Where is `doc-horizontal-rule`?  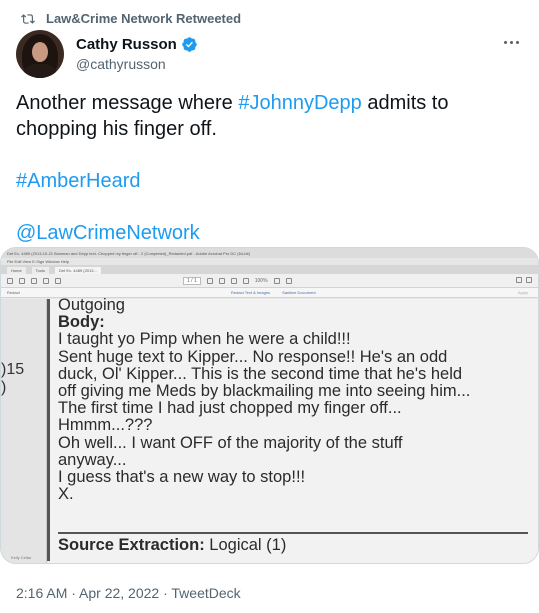 doc-horizontal-rule is located at coordinates (293, 533).